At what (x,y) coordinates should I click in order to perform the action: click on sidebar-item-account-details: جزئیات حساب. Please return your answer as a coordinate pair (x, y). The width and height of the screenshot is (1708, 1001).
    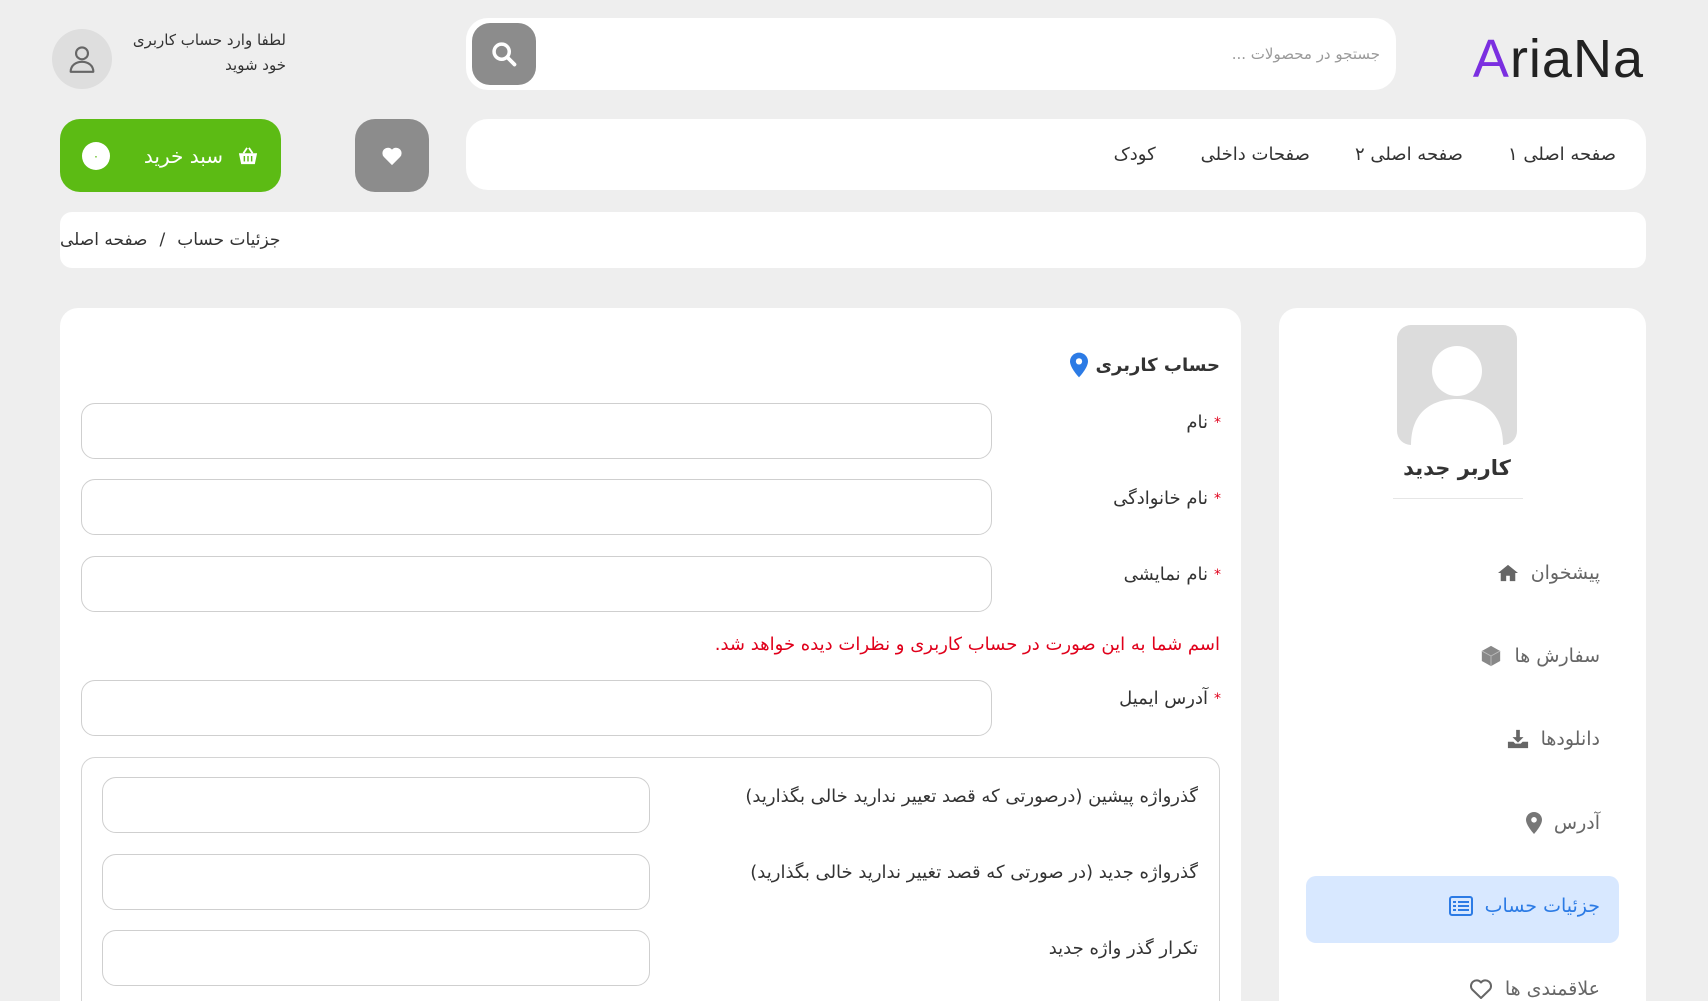
    Looking at the image, I should click on (1524, 906).